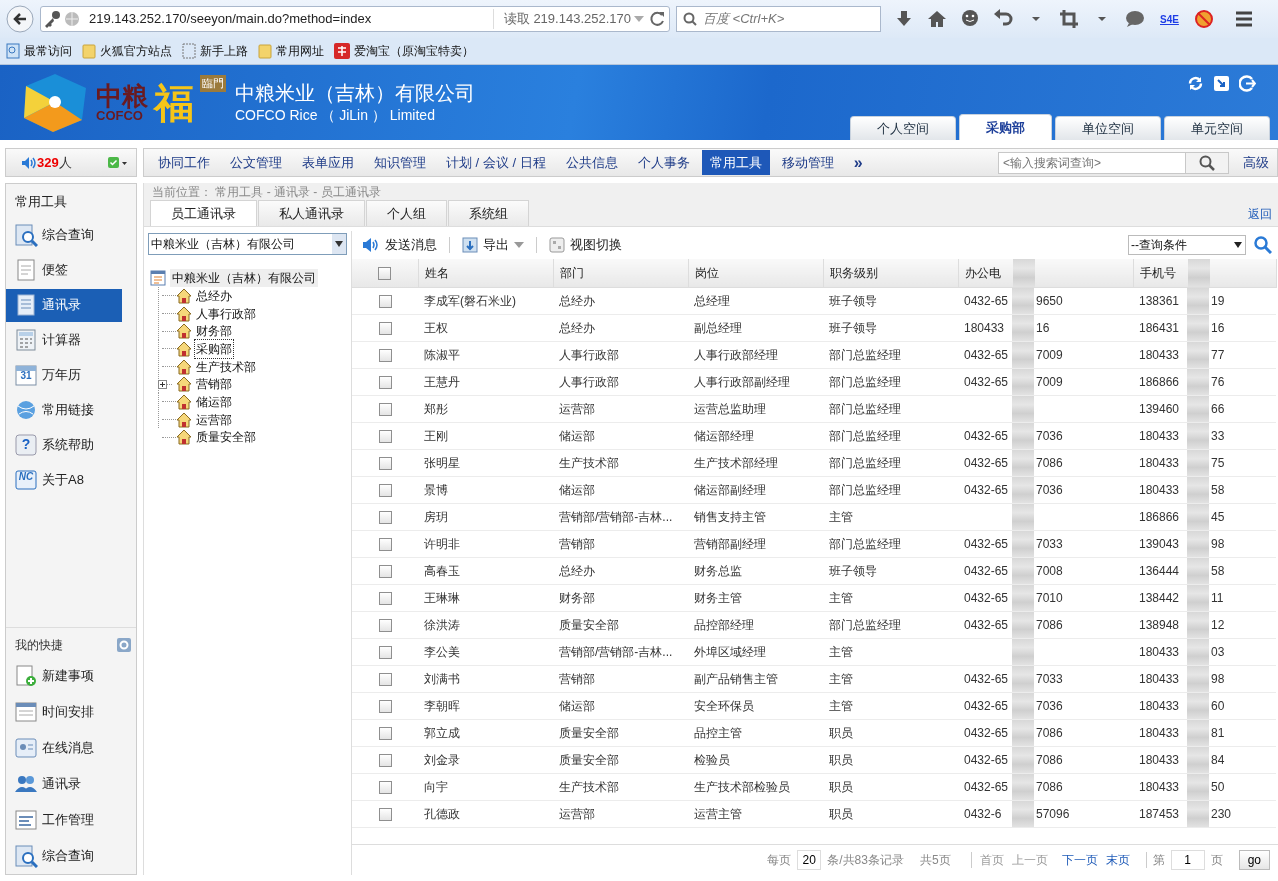 Image resolution: width=1278 pixels, height=881 pixels. What do you see at coordinates (442, 678) in the screenshot?
I see `table-cell: 刘满书` at bounding box center [442, 678].